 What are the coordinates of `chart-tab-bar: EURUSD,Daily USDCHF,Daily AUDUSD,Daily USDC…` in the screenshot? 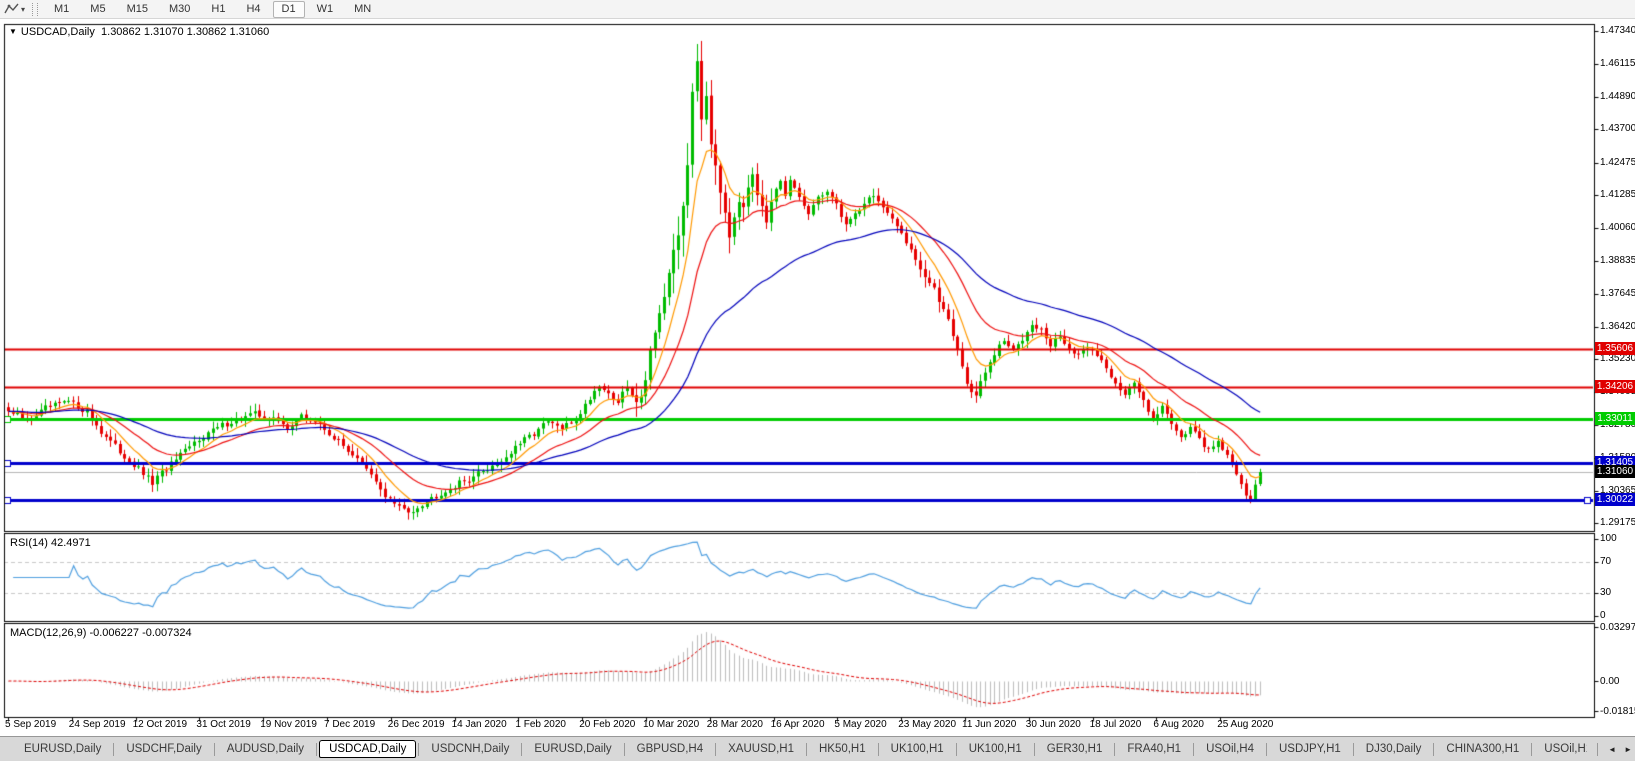 It's located at (817, 748).